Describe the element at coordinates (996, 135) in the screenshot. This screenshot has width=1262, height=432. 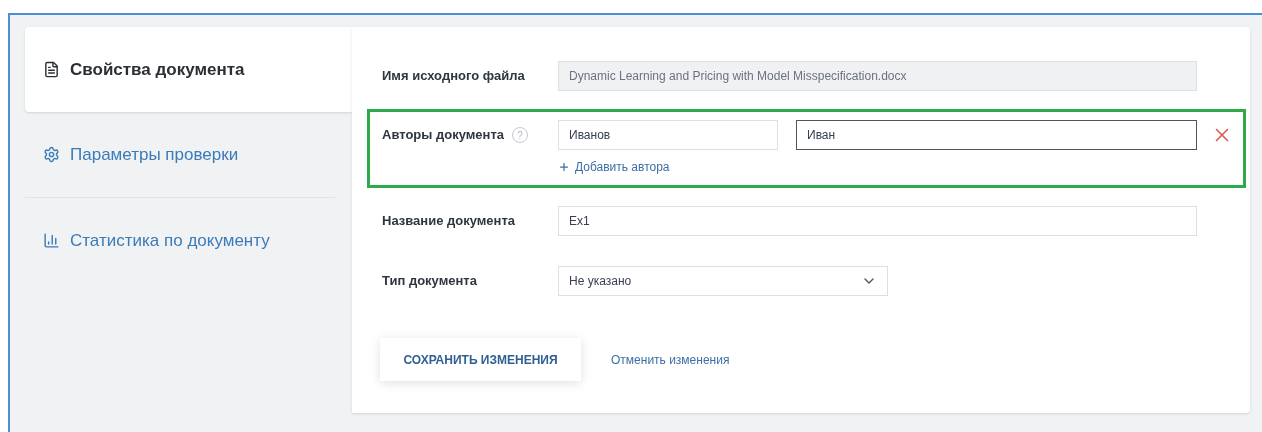
I see `first-name-field: Иван` at that location.